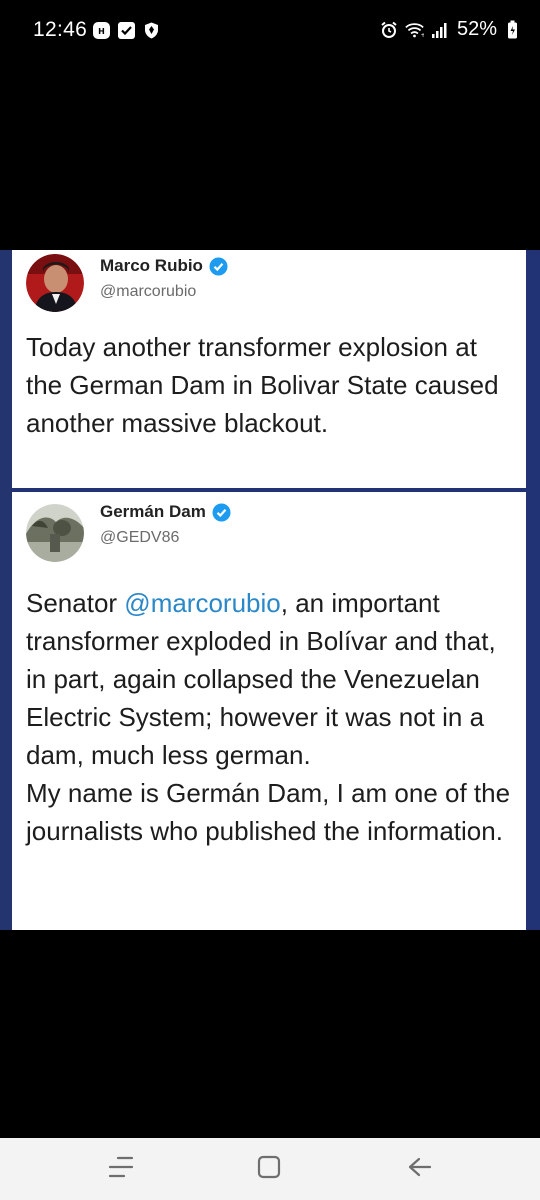  I want to click on mention-link: @marcorubio, so click(202, 603).